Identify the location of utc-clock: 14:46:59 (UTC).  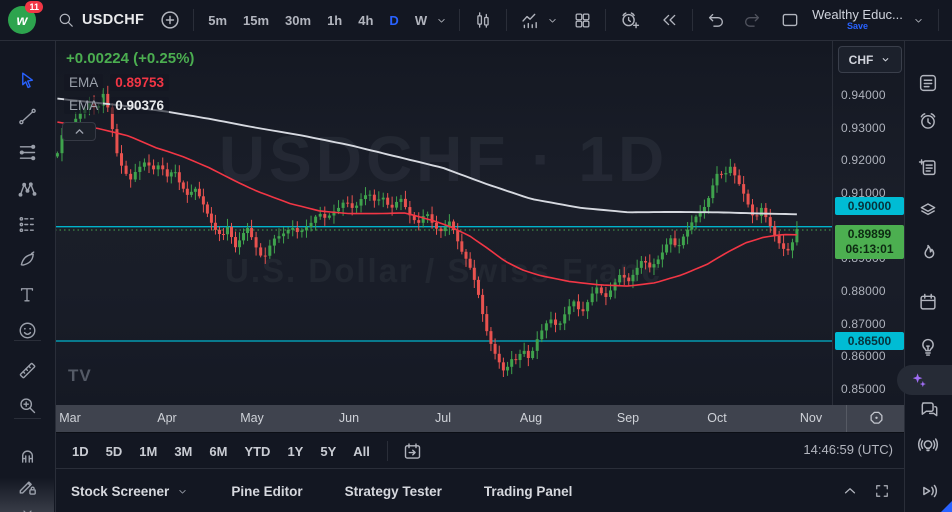
(848, 449).